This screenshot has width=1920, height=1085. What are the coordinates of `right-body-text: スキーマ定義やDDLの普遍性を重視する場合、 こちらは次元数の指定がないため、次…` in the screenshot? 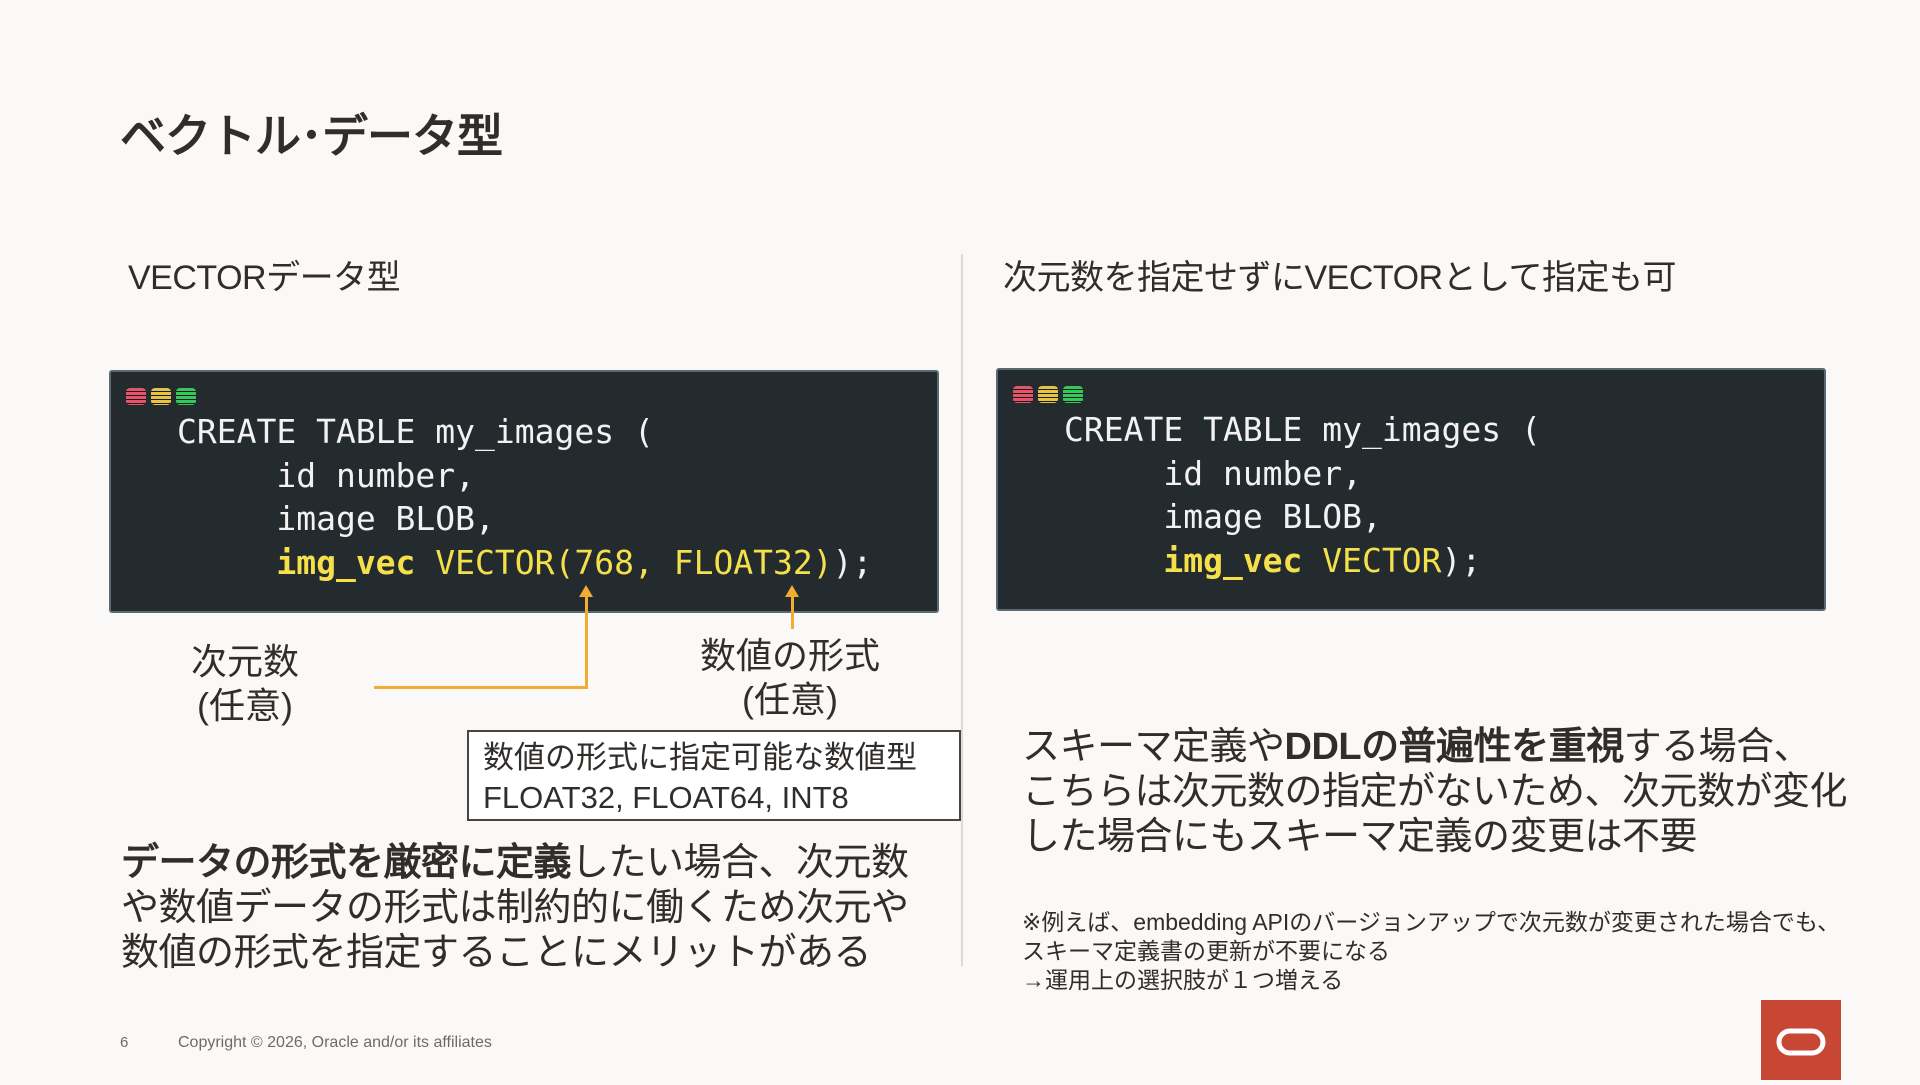 It's located at (1437, 792).